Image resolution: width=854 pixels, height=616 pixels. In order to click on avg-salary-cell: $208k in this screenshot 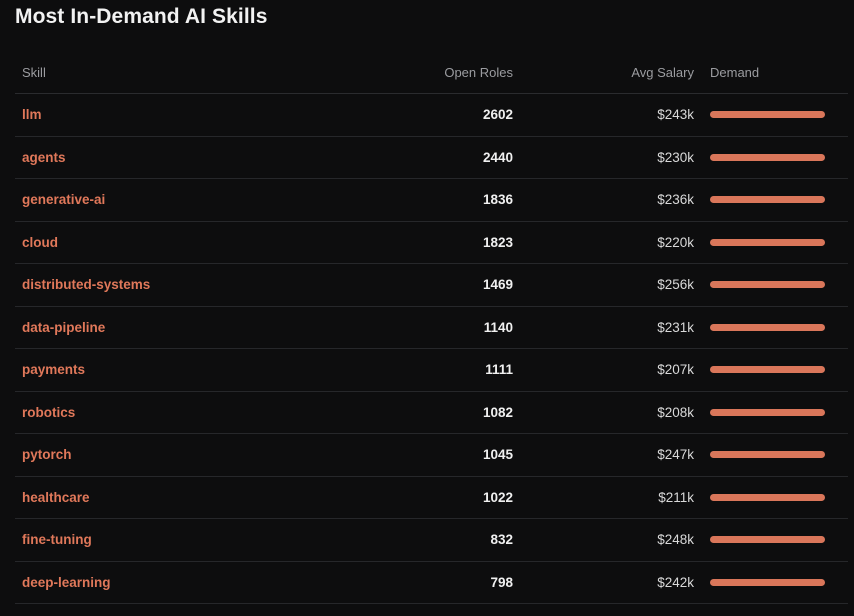, I will do `click(675, 412)`.